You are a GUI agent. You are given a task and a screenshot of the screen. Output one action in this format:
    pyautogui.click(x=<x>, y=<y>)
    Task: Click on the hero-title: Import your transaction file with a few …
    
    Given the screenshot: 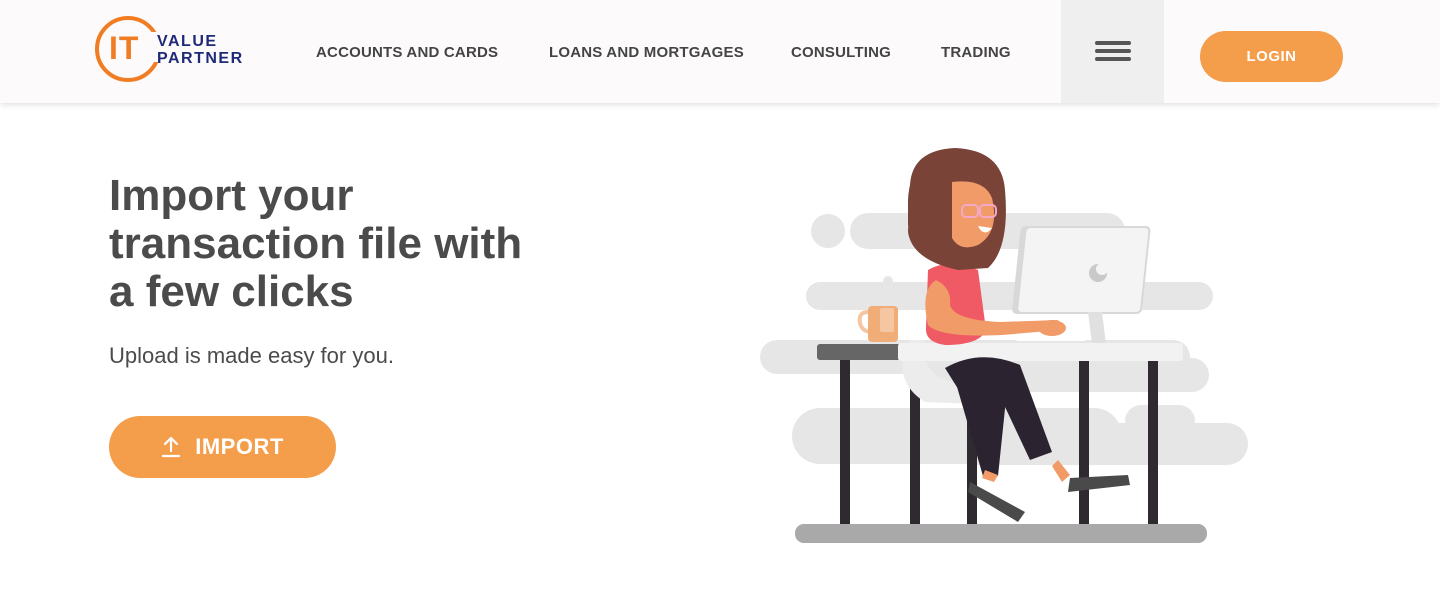 What is the action you would take?
    pyautogui.click(x=344, y=244)
    